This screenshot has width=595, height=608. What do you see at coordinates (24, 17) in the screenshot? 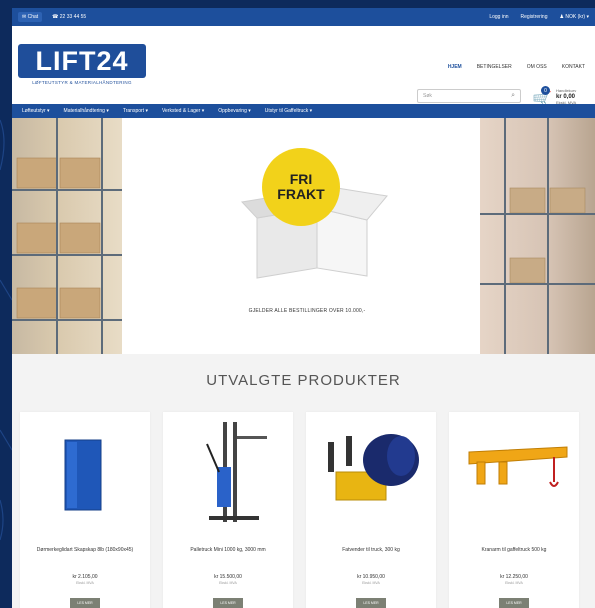
I see `chat-icon: ✉` at bounding box center [24, 17].